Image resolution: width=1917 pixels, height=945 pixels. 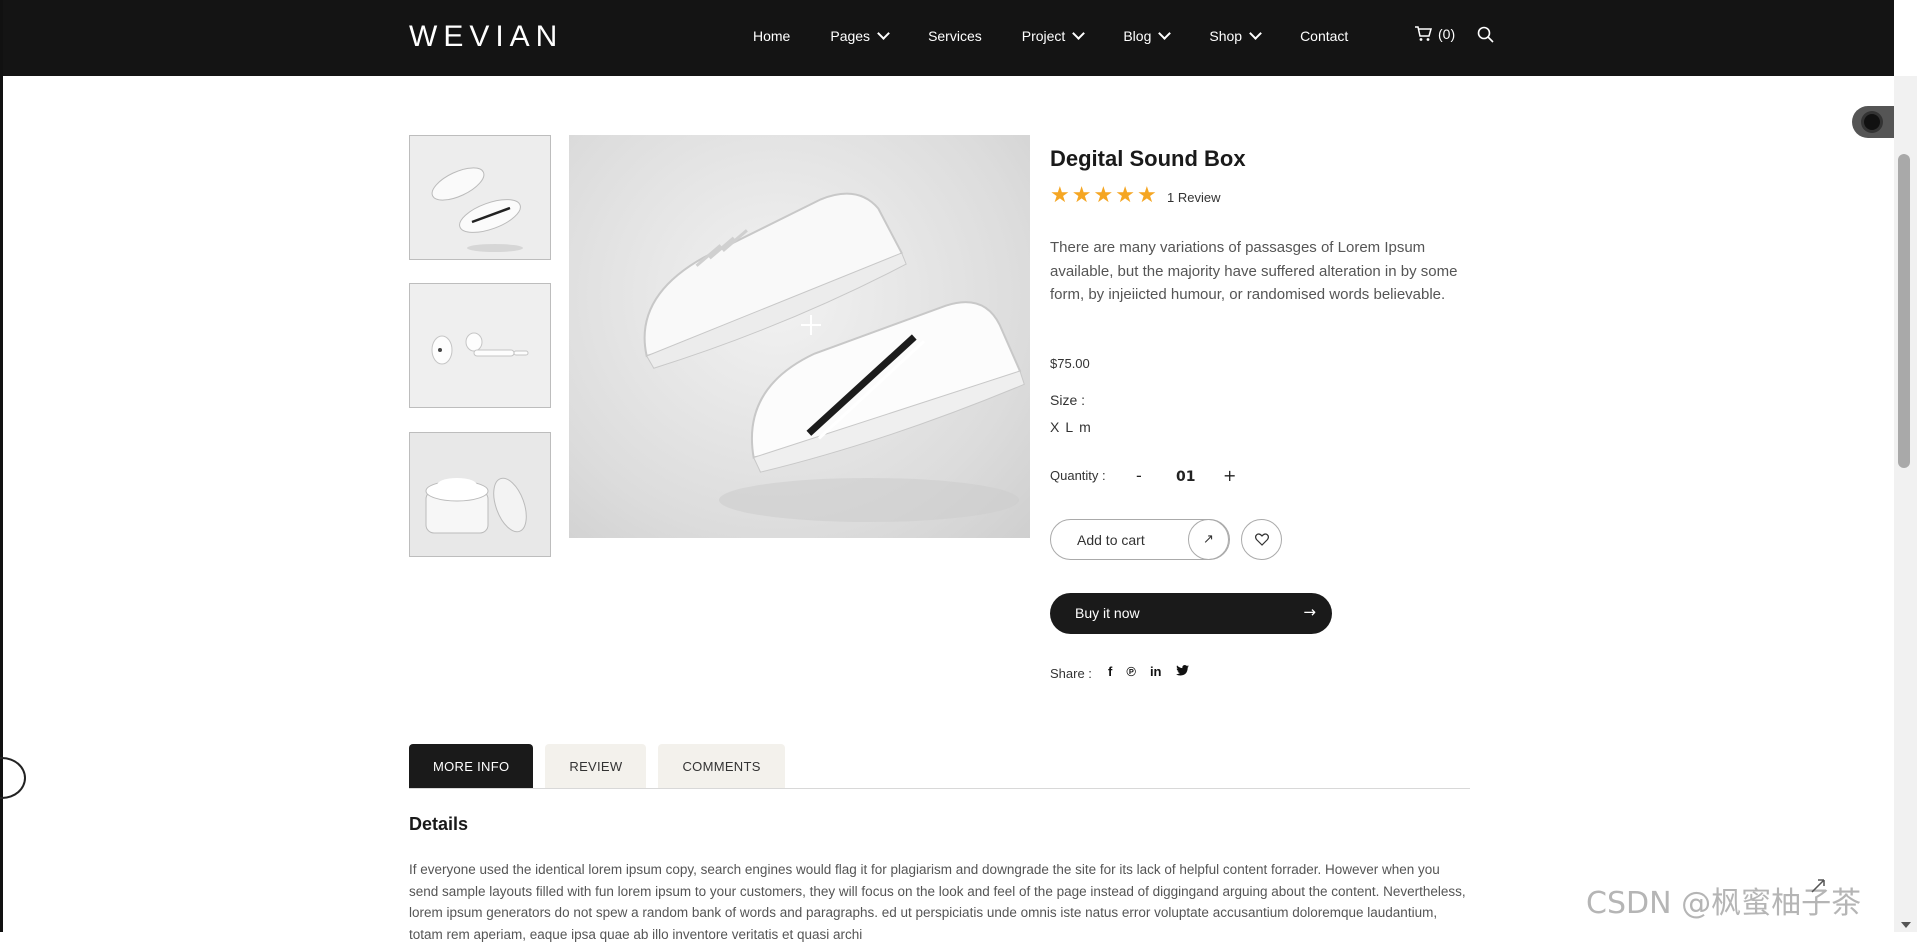 I want to click on info-tabs: MORE INFO REVIEW COMMENTS, so click(x=597, y=766).